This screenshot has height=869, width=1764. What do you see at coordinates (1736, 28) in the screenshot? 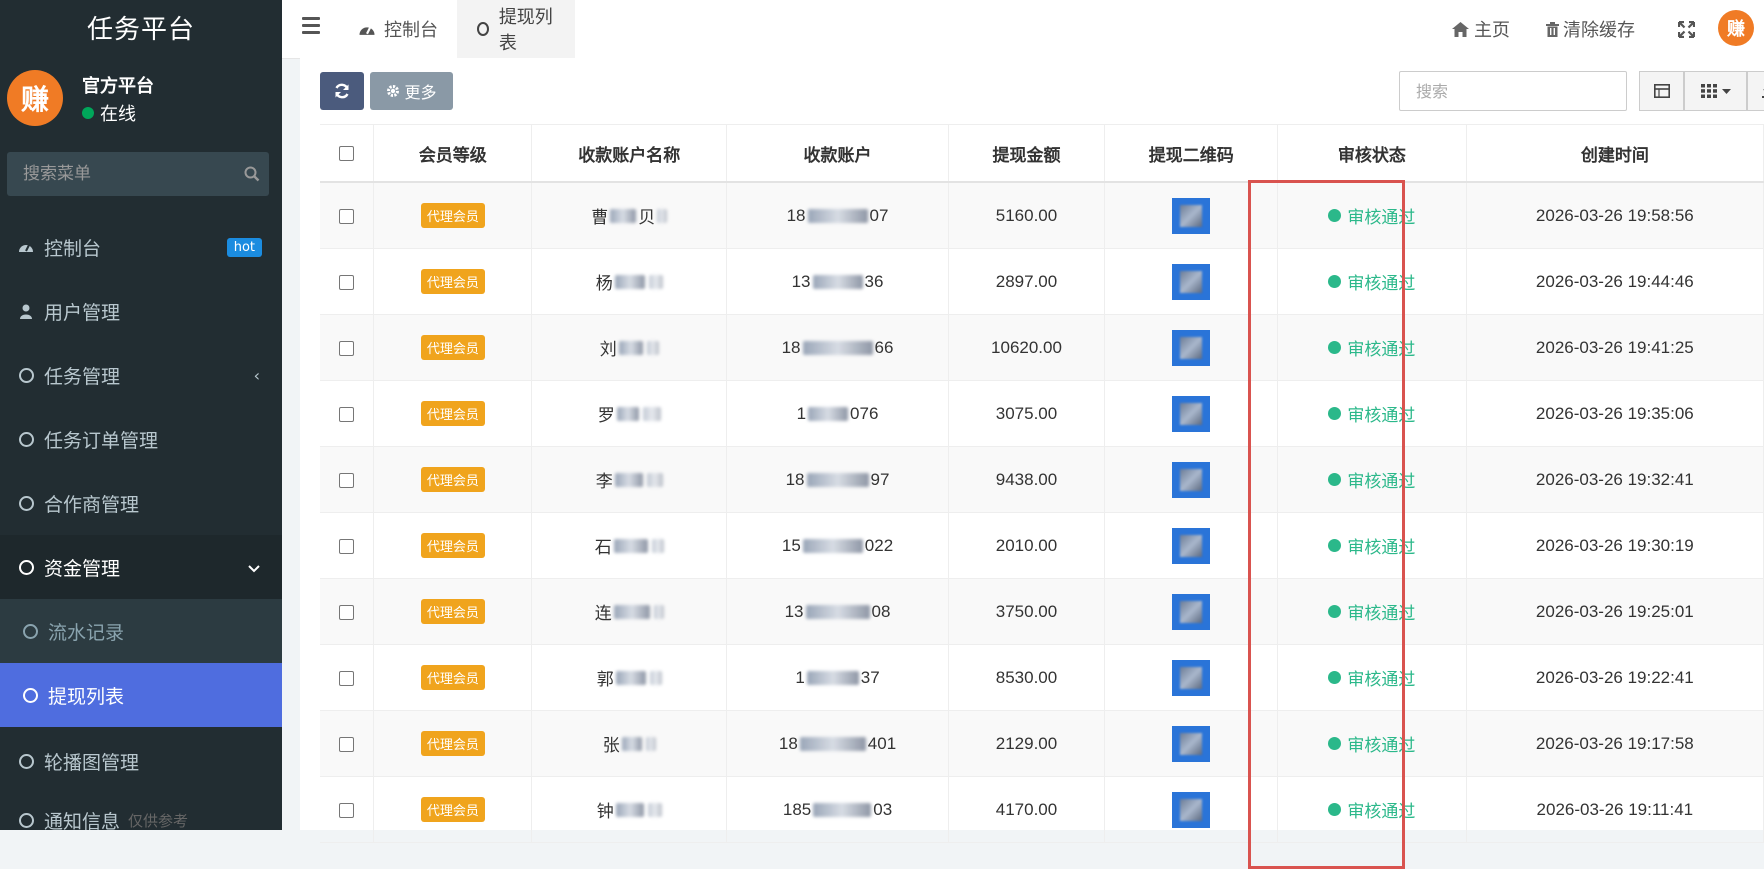
I see `navbar-avatar: 赚` at bounding box center [1736, 28].